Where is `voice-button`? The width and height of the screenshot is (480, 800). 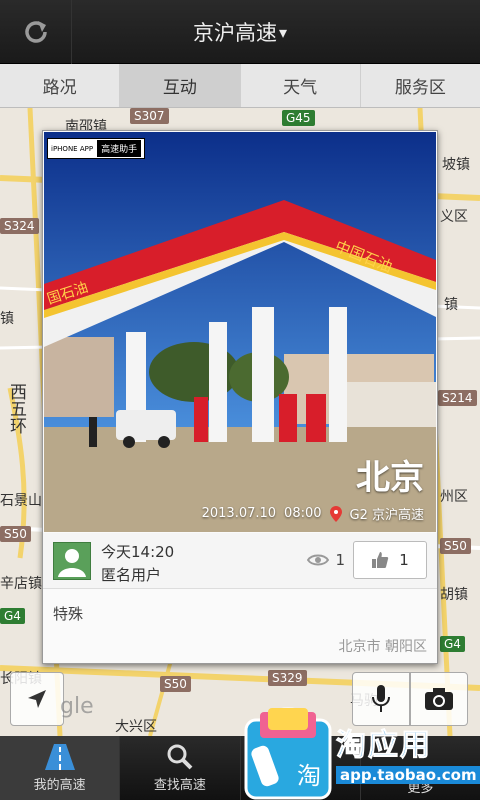 voice-button is located at coordinates (381, 699).